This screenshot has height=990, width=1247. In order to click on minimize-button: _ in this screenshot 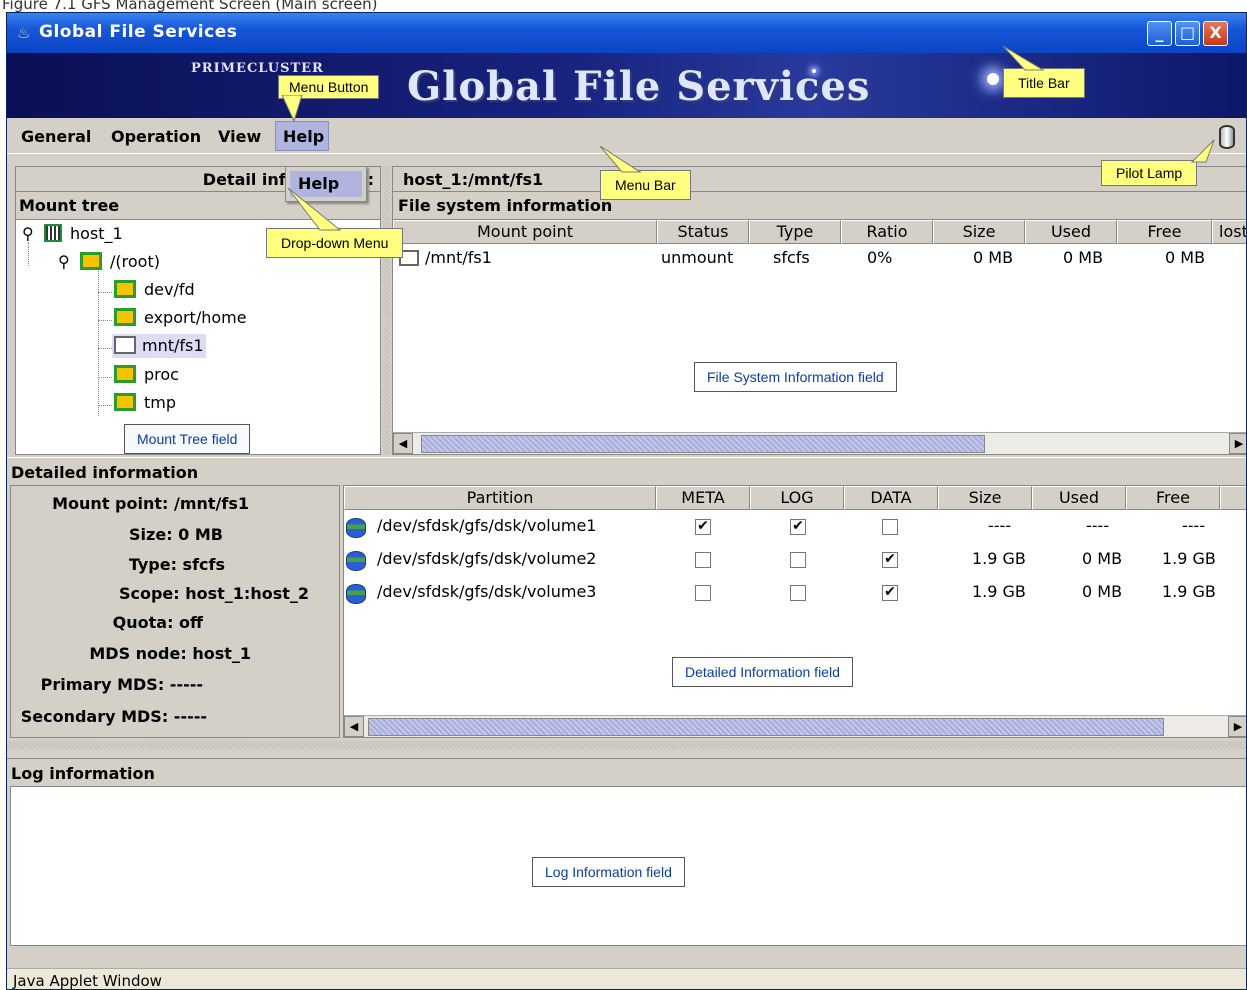, I will do `click(1159, 33)`.